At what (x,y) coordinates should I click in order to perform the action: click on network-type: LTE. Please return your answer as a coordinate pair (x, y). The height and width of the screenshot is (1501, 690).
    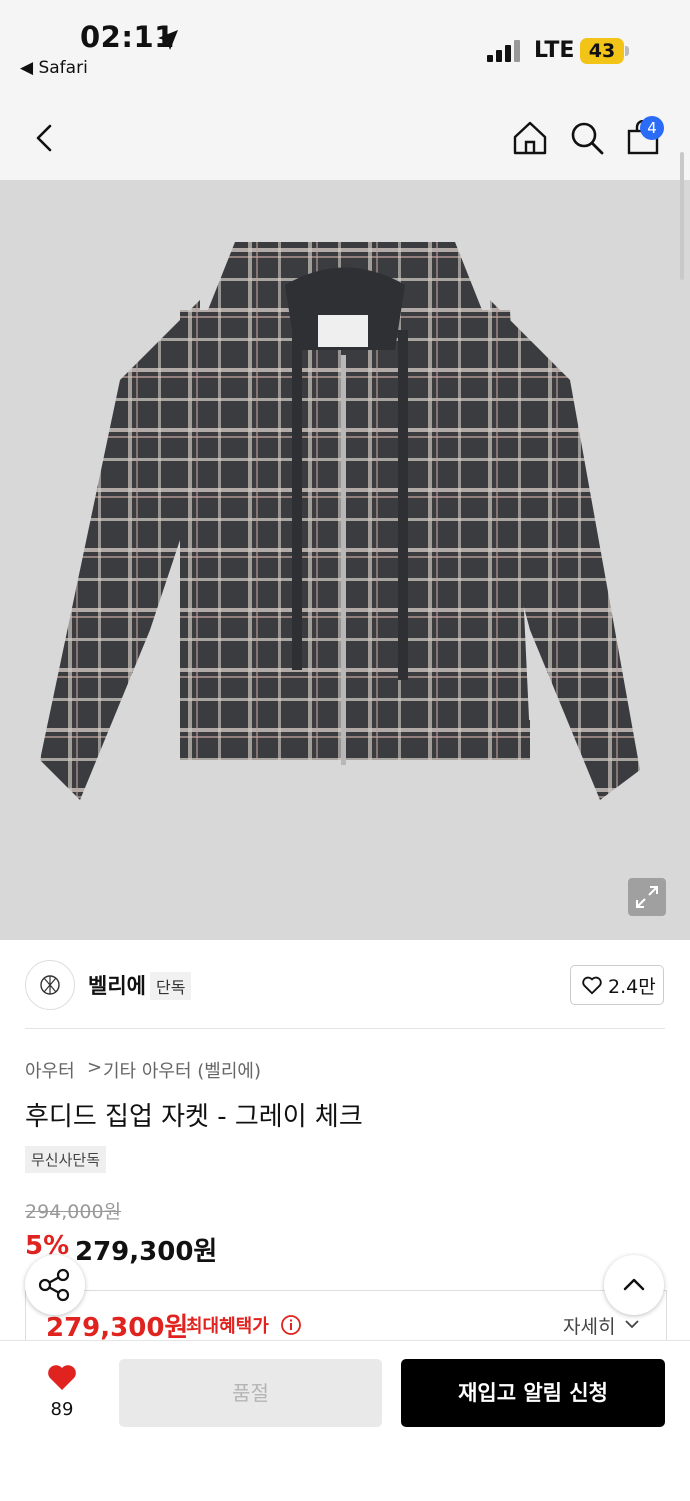
    Looking at the image, I should click on (554, 50).